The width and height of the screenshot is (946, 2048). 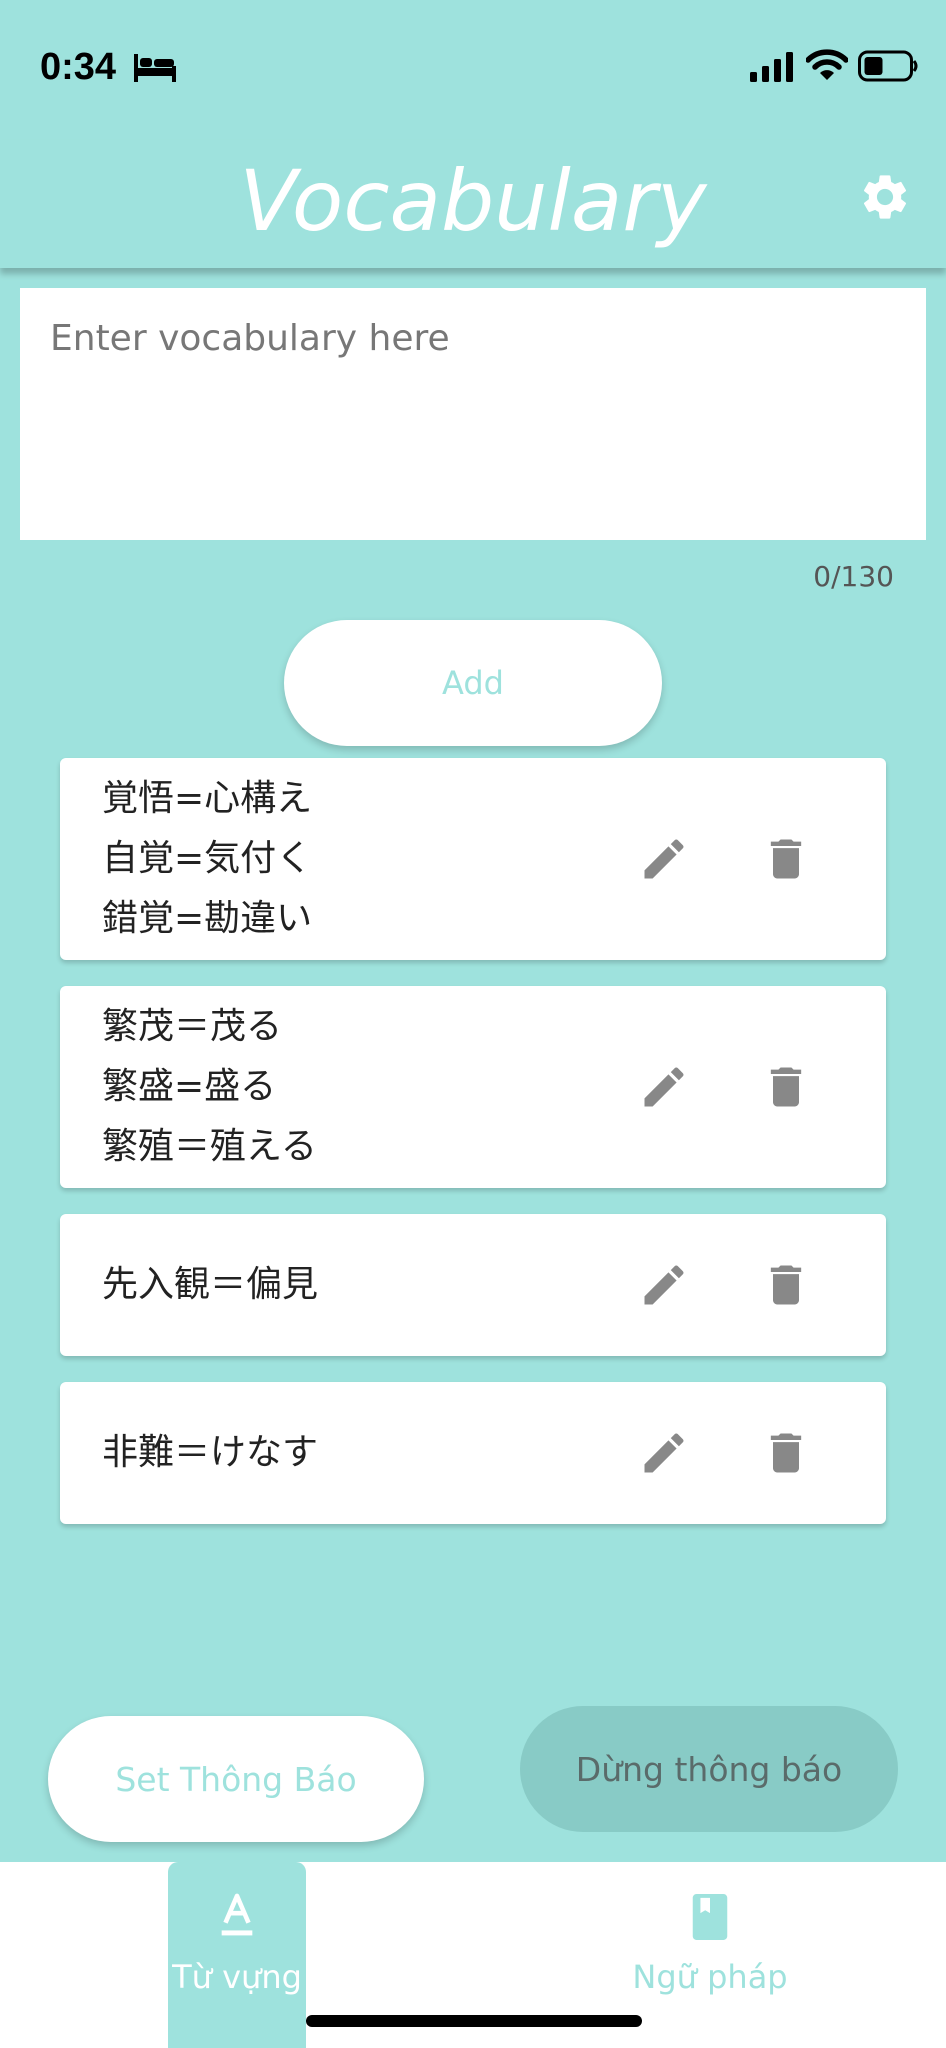 What do you see at coordinates (885, 197) in the screenshot?
I see `gear-icon` at bounding box center [885, 197].